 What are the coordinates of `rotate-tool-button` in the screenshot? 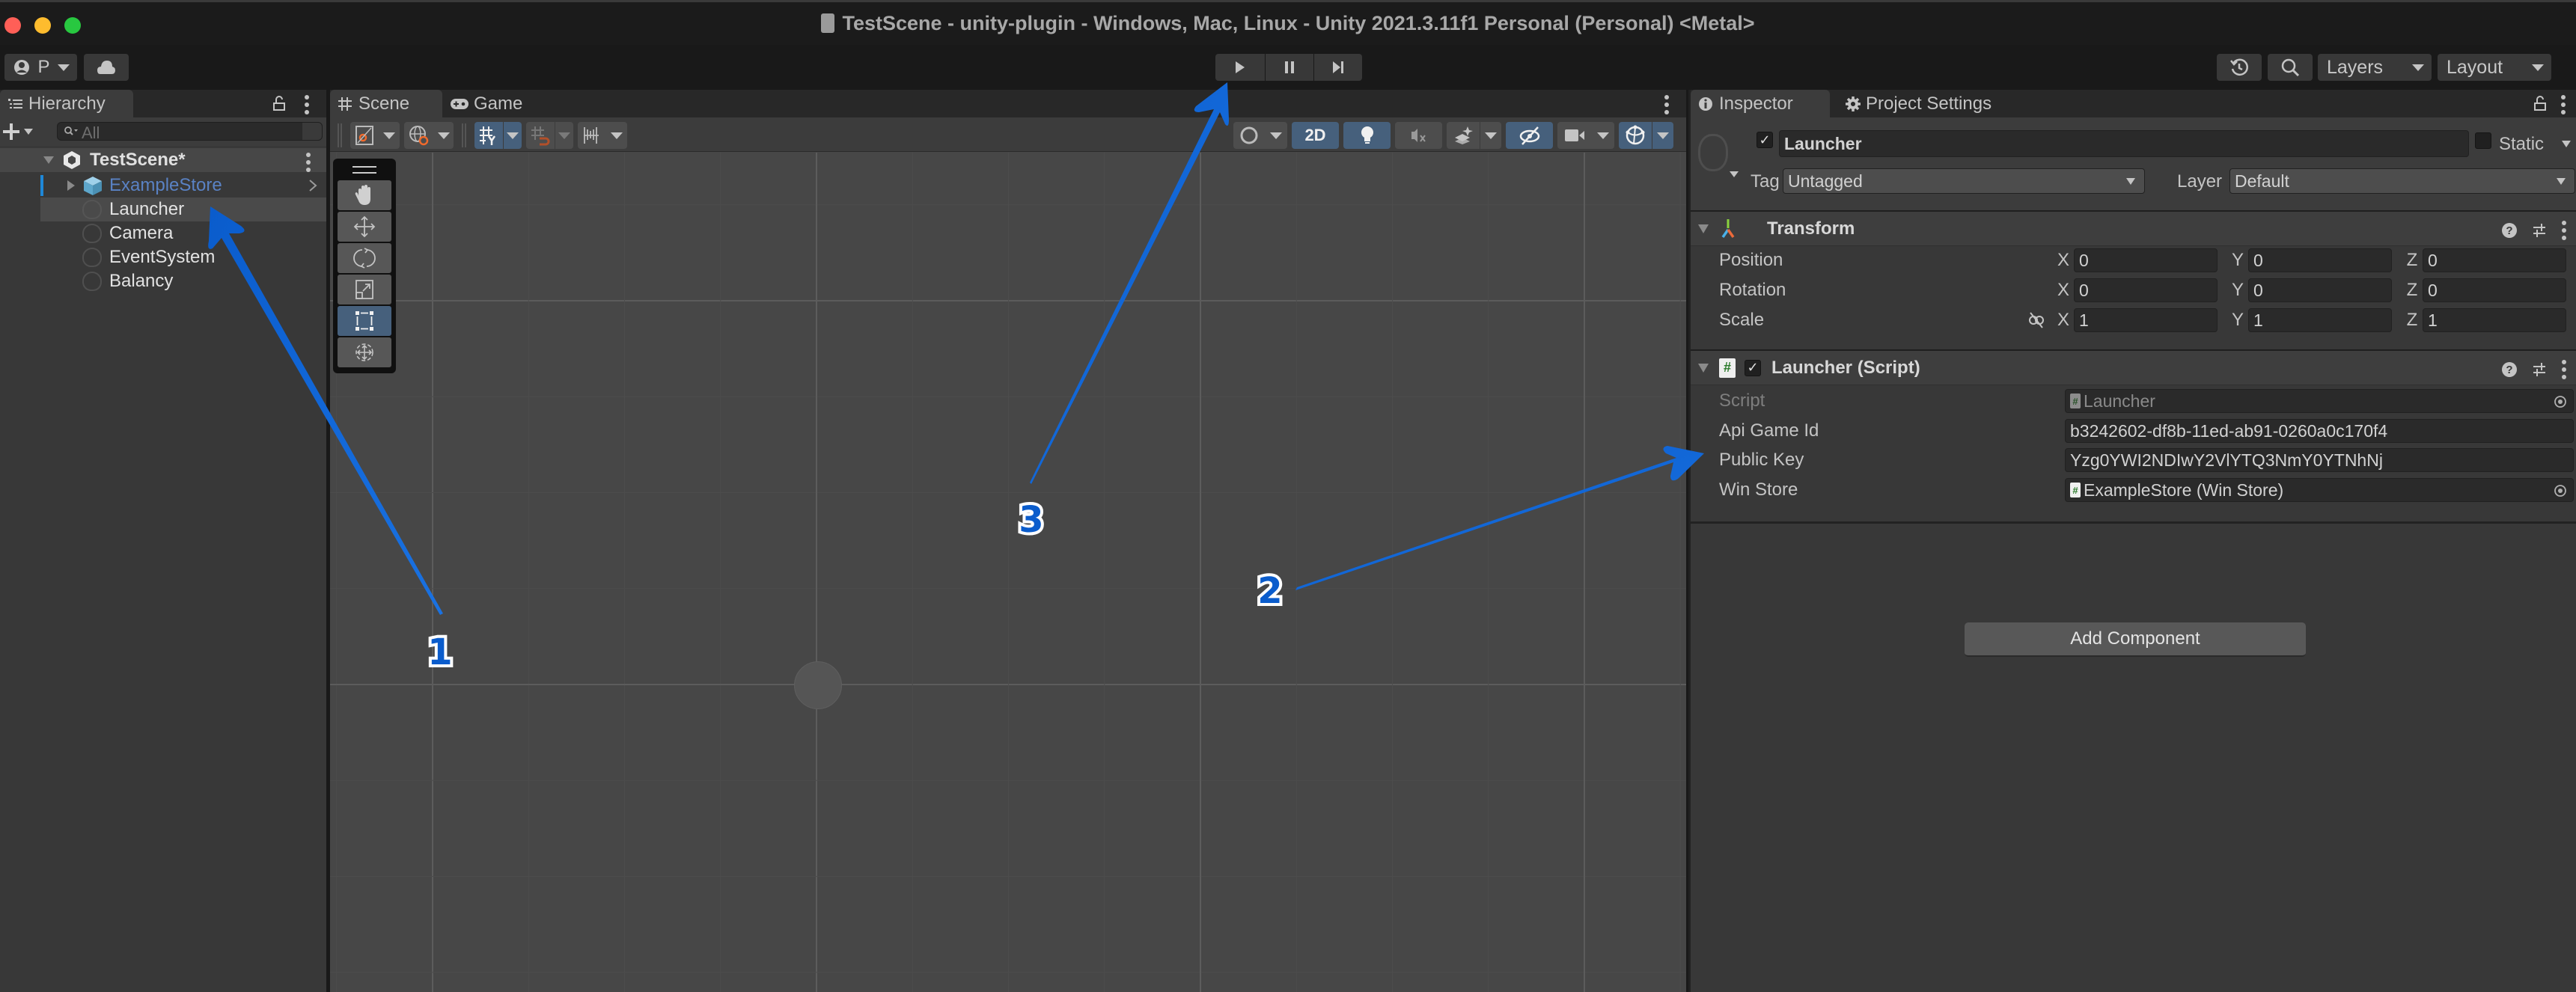 It's located at (364, 258).